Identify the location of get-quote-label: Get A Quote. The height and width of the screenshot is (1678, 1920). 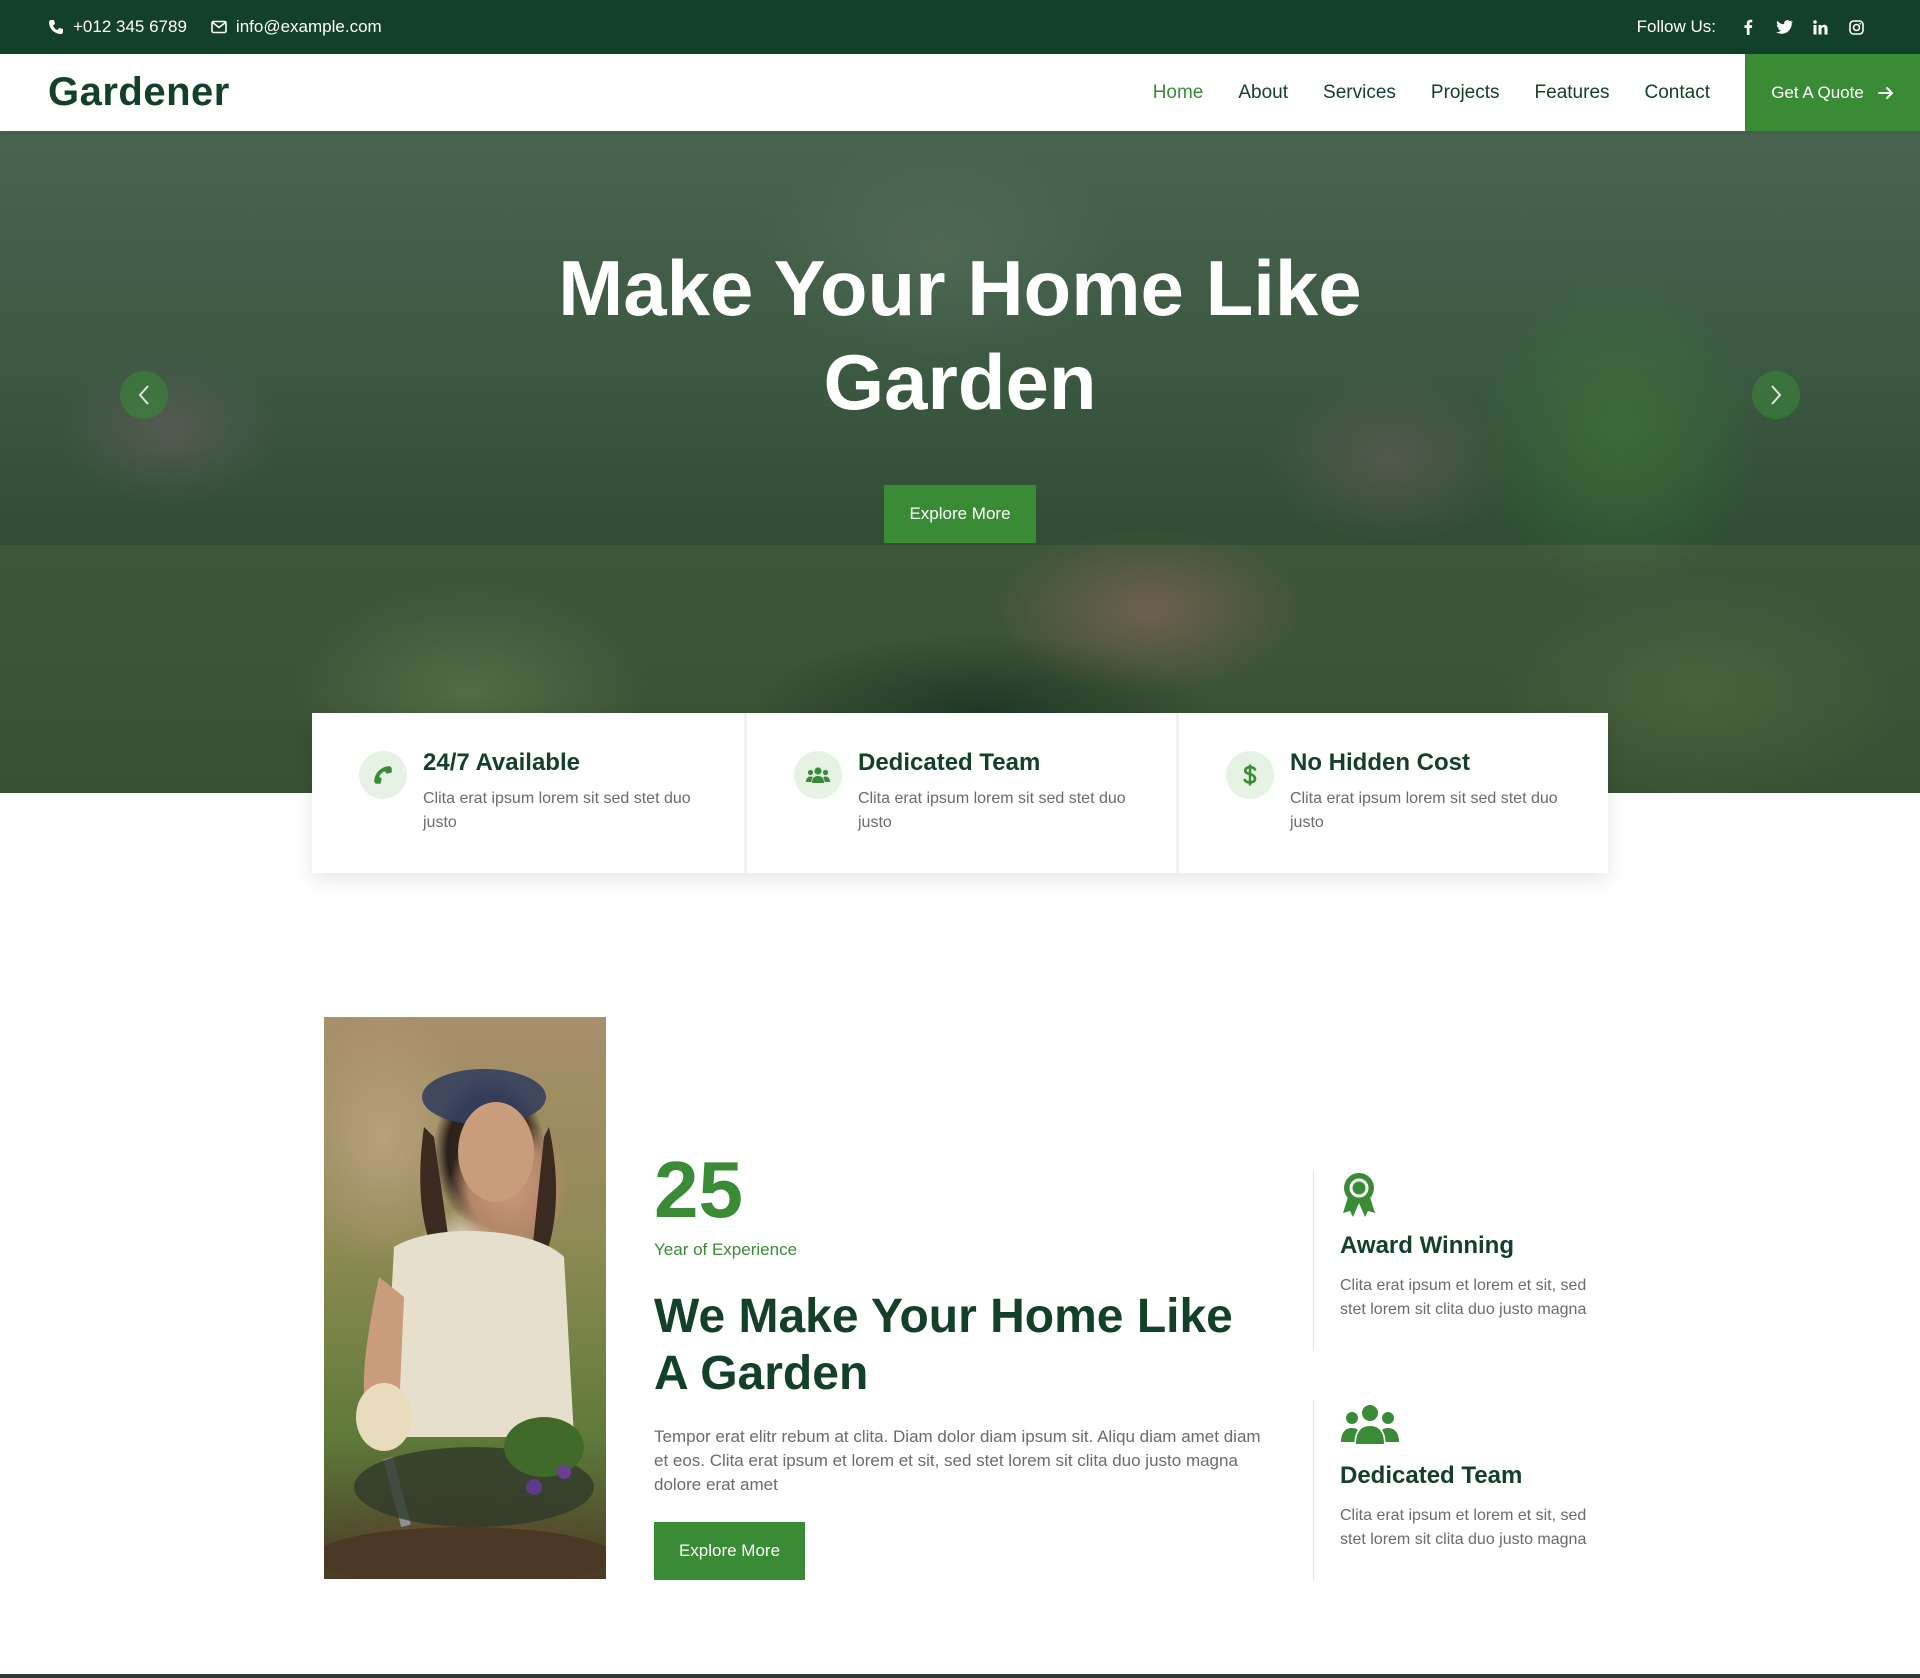
(1817, 92).